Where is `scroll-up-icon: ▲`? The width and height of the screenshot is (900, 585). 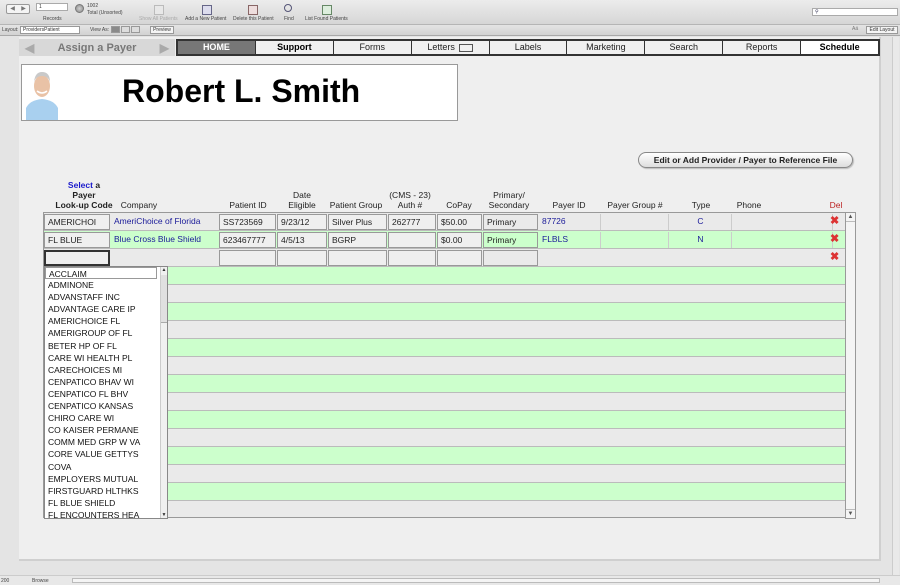 scroll-up-icon: ▲ is located at coordinates (850, 217).